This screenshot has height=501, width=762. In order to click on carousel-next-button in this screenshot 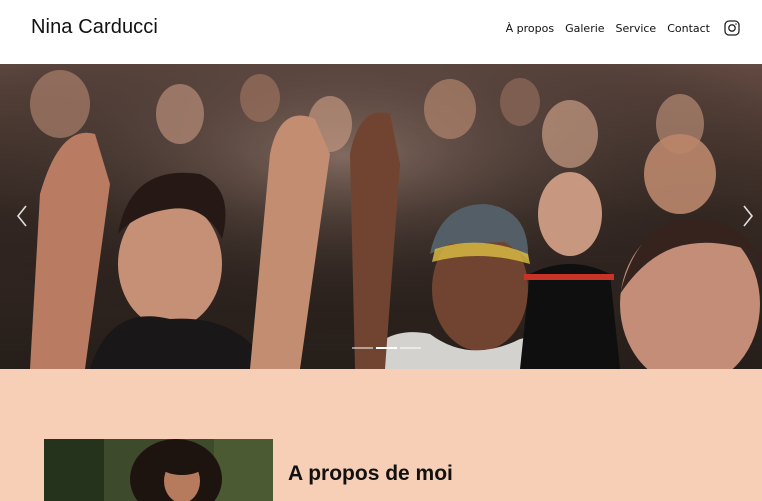, I will do `click(748, 216)`.